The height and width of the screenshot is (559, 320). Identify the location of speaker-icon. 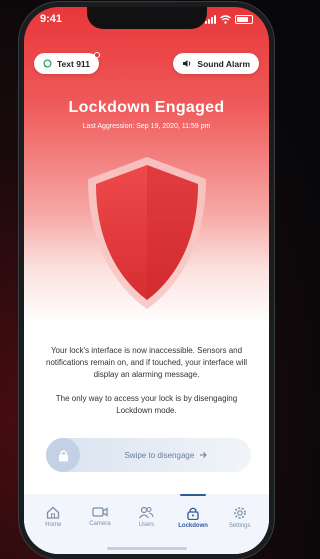
(187, 63).